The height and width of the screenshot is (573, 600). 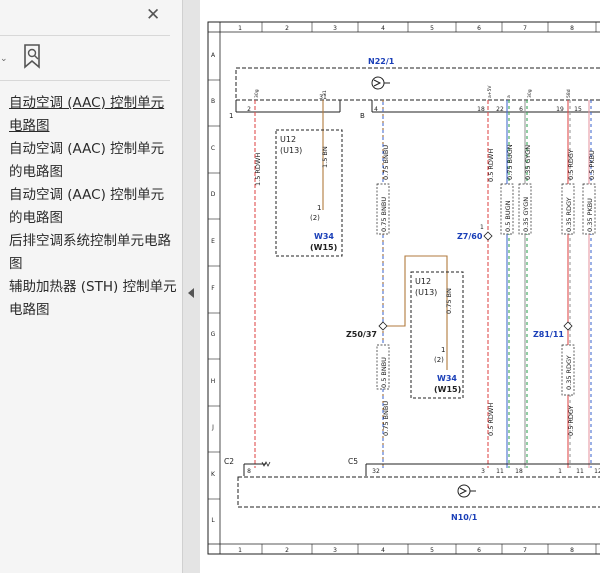 What do you see at coordinates (439, 360) in the screenshot?
I see `pin-number: (2)` at bounding box center [439, 360].